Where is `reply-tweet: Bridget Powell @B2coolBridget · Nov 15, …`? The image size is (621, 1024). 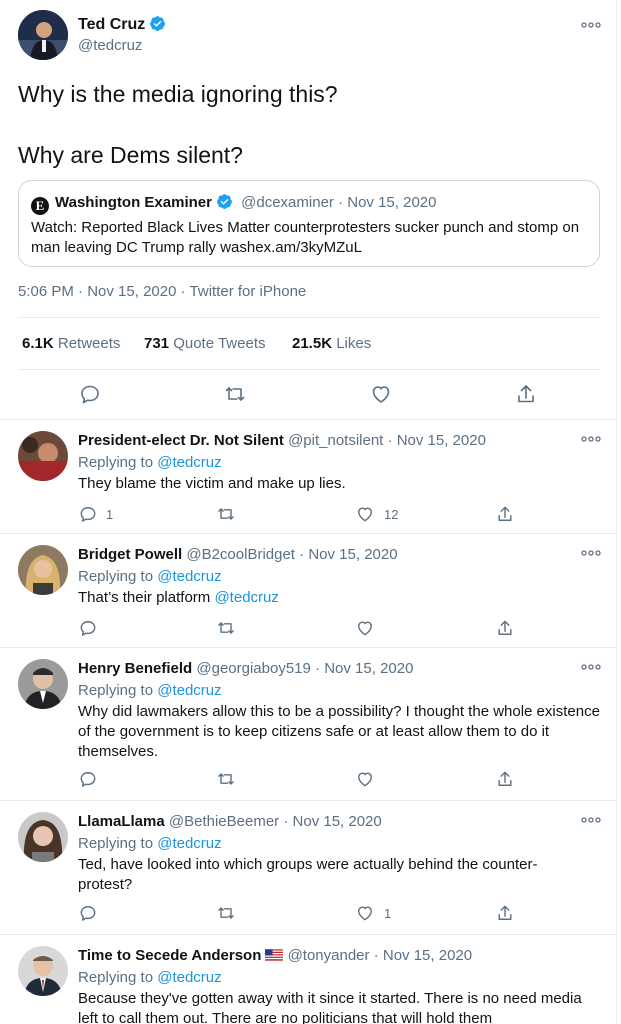 reply-tweet: Bridget Powell @B2coolBridget · Nov 15, … is located at coordinates (308, 590).